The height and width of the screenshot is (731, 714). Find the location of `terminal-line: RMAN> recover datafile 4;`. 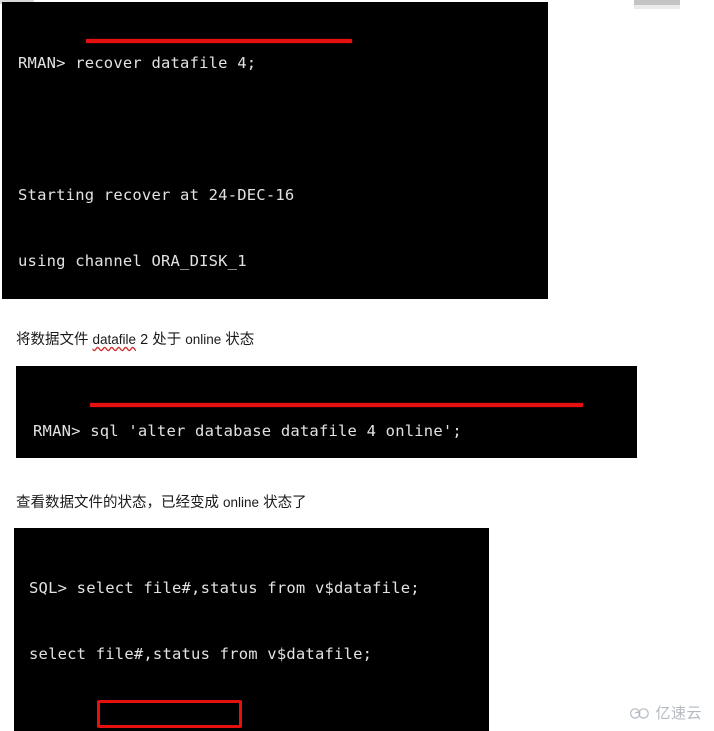

terminal-line: RMAN> recover datafile 4; is located at coordinates (137, 63).